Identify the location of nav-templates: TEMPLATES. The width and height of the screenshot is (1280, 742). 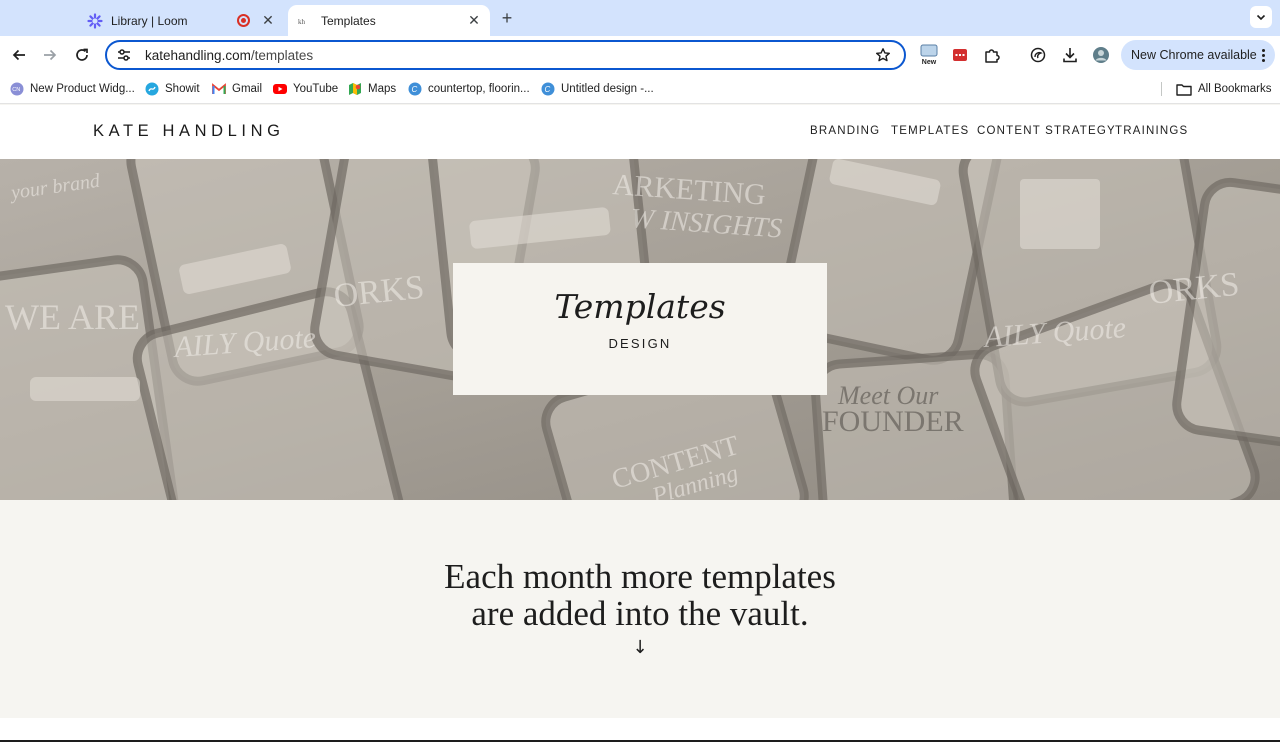
(930, 131).